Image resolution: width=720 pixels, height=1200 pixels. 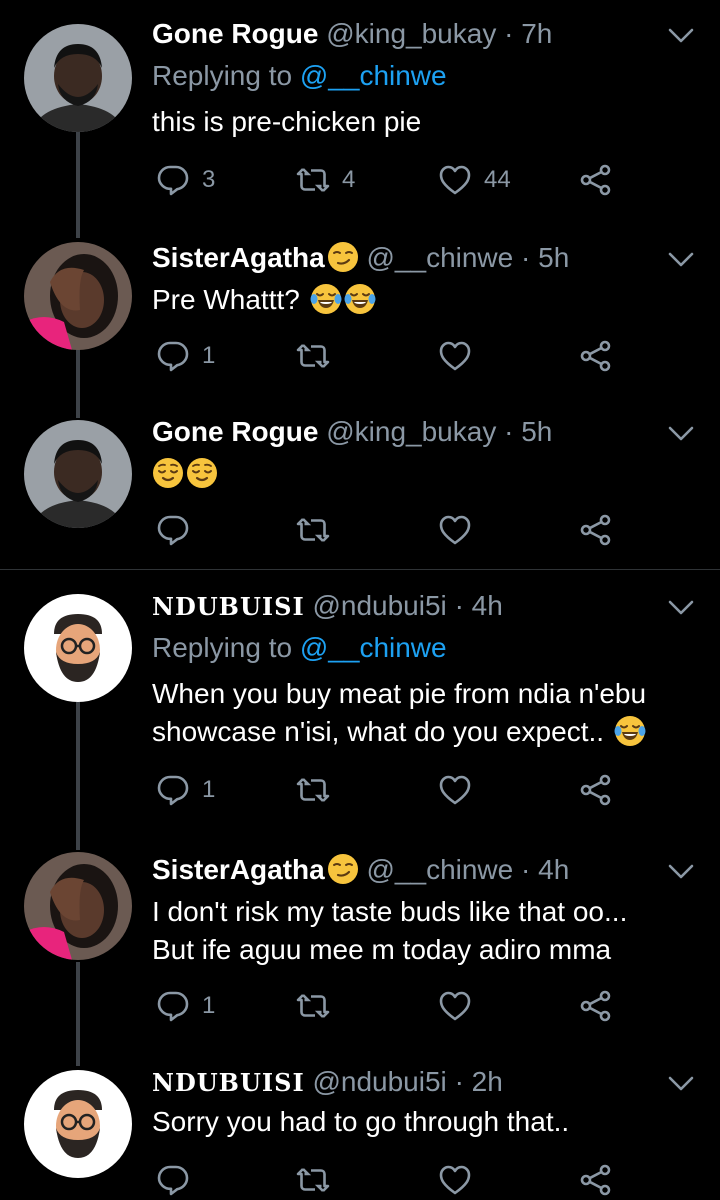 What do you see at coordinates (209, 179) in the screenshot?
I see `reply-count: 3` at bounding box center [209, 179].